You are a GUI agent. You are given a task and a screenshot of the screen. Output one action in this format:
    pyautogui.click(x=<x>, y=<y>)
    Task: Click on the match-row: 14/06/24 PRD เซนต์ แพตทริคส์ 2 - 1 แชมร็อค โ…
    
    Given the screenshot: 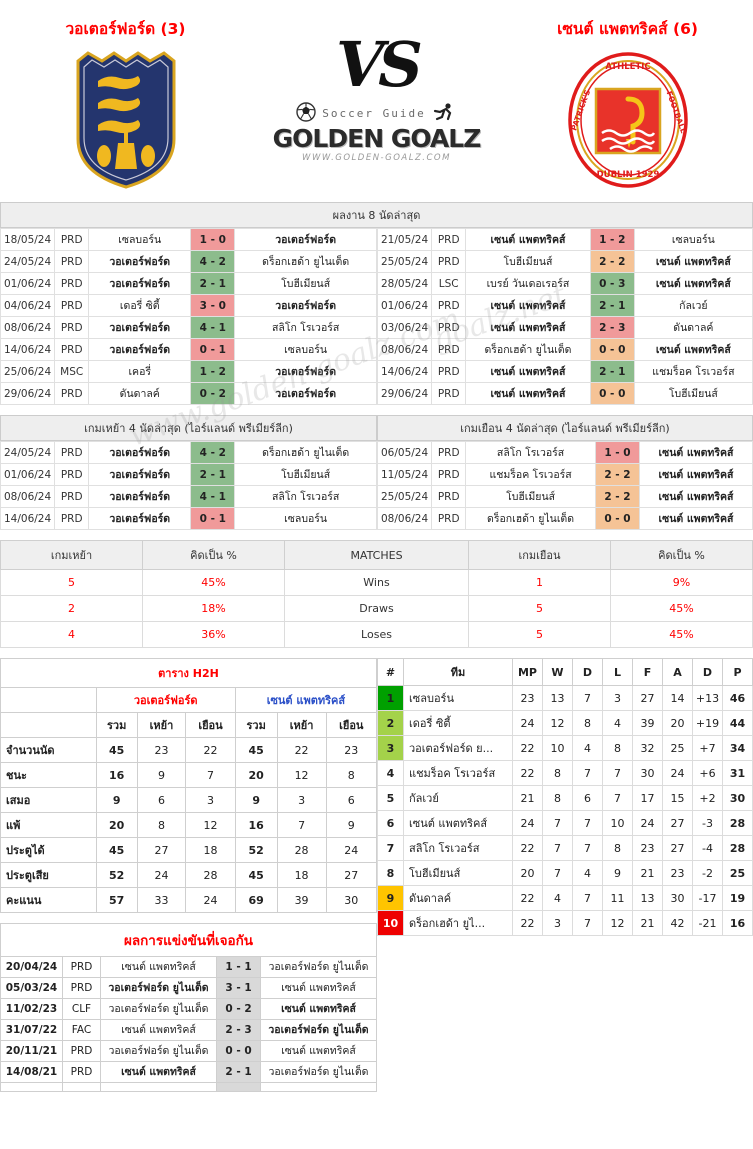 What is the action you would take?
    pyautogui.click(x=564, y=371)
    